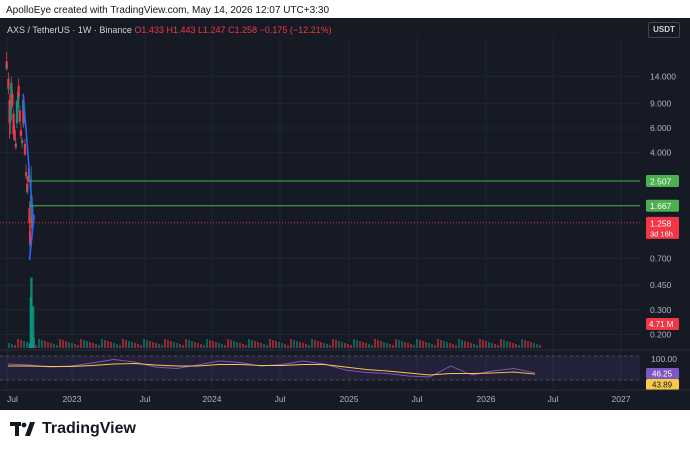  Describe the element at coordinates (69, 30) in the screenshot. I see `symbol-name: AXS / TetherUS · 1W · Binance` at that location.